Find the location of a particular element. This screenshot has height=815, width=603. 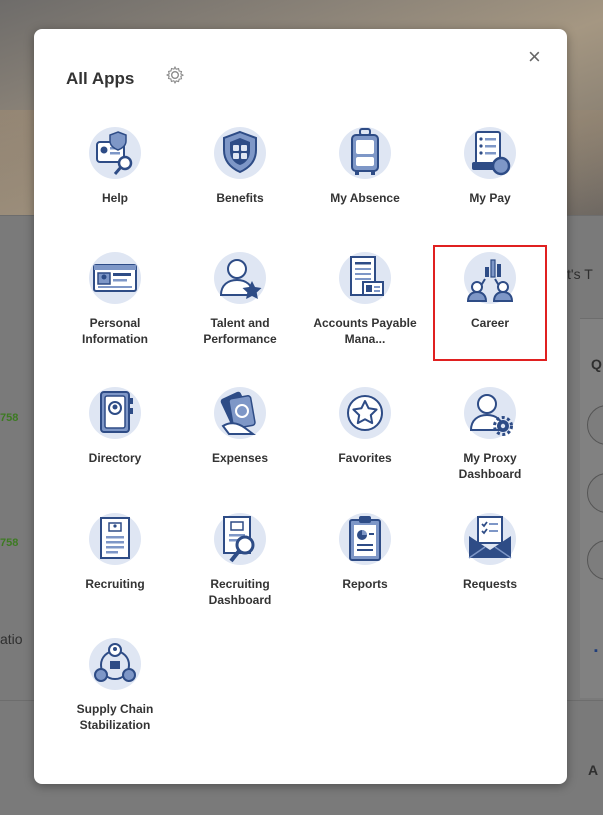

person-star-icon is located at coordinates (240, 278).